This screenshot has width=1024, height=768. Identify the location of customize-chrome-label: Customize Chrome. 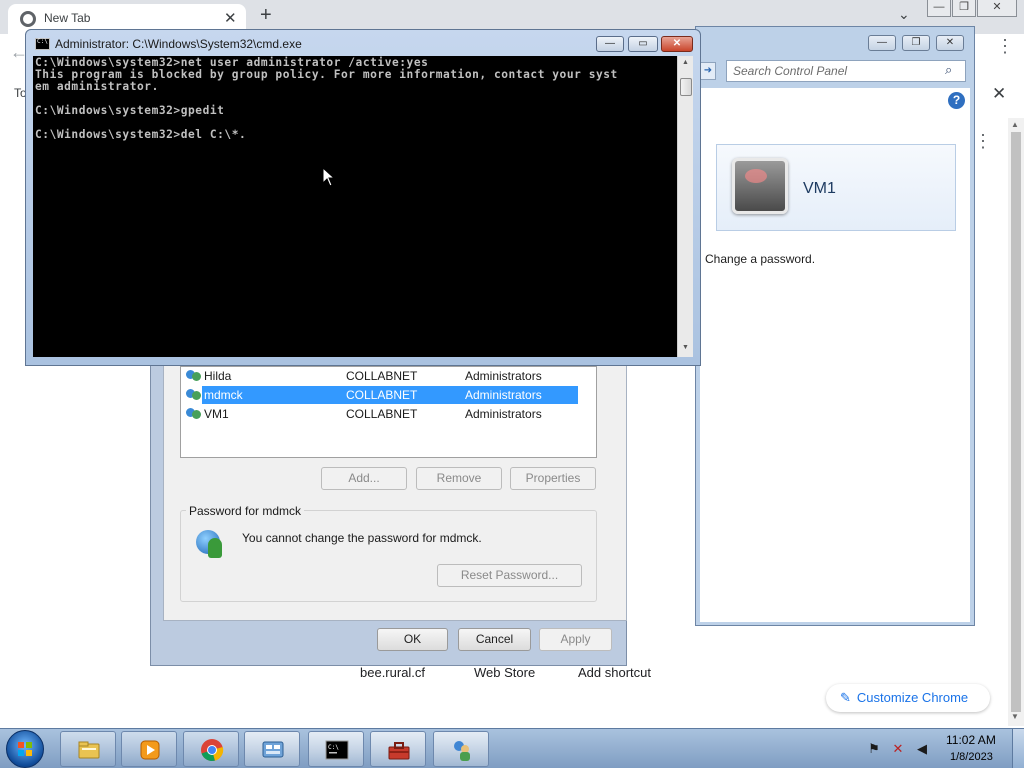
(912, 697).